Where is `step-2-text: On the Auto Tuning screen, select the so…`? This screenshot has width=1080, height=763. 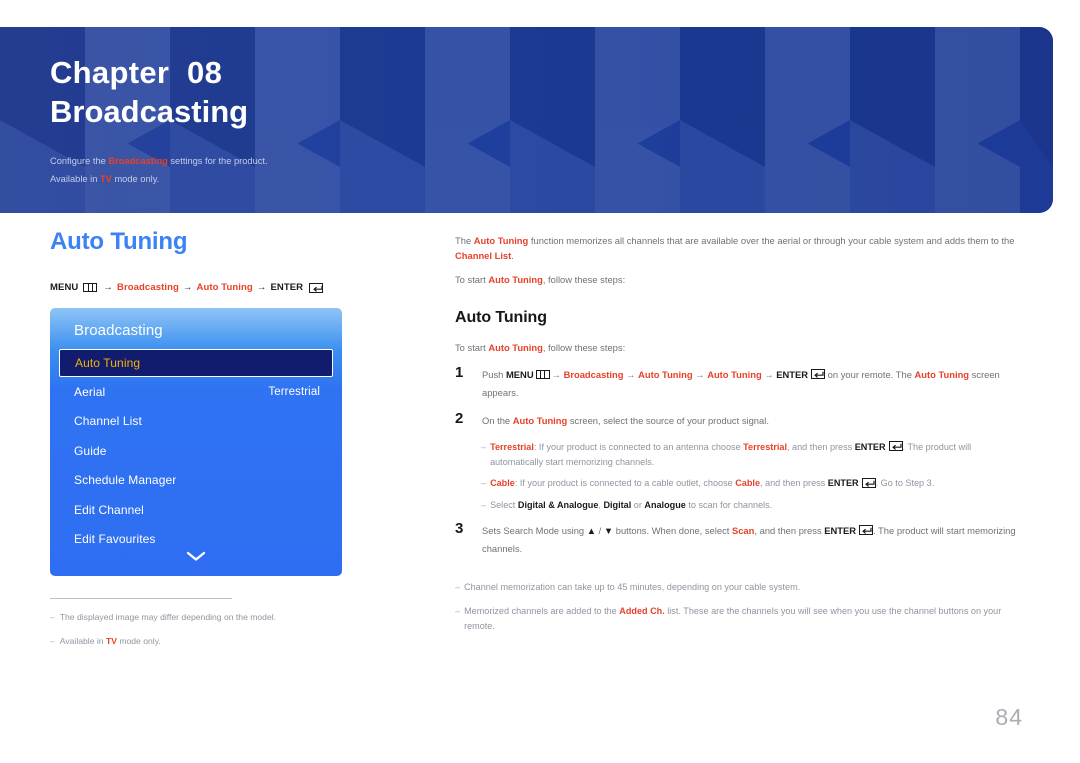 step-2-text: On the Auto Tuning screen, select the so… is located at coordinates (751, 420).